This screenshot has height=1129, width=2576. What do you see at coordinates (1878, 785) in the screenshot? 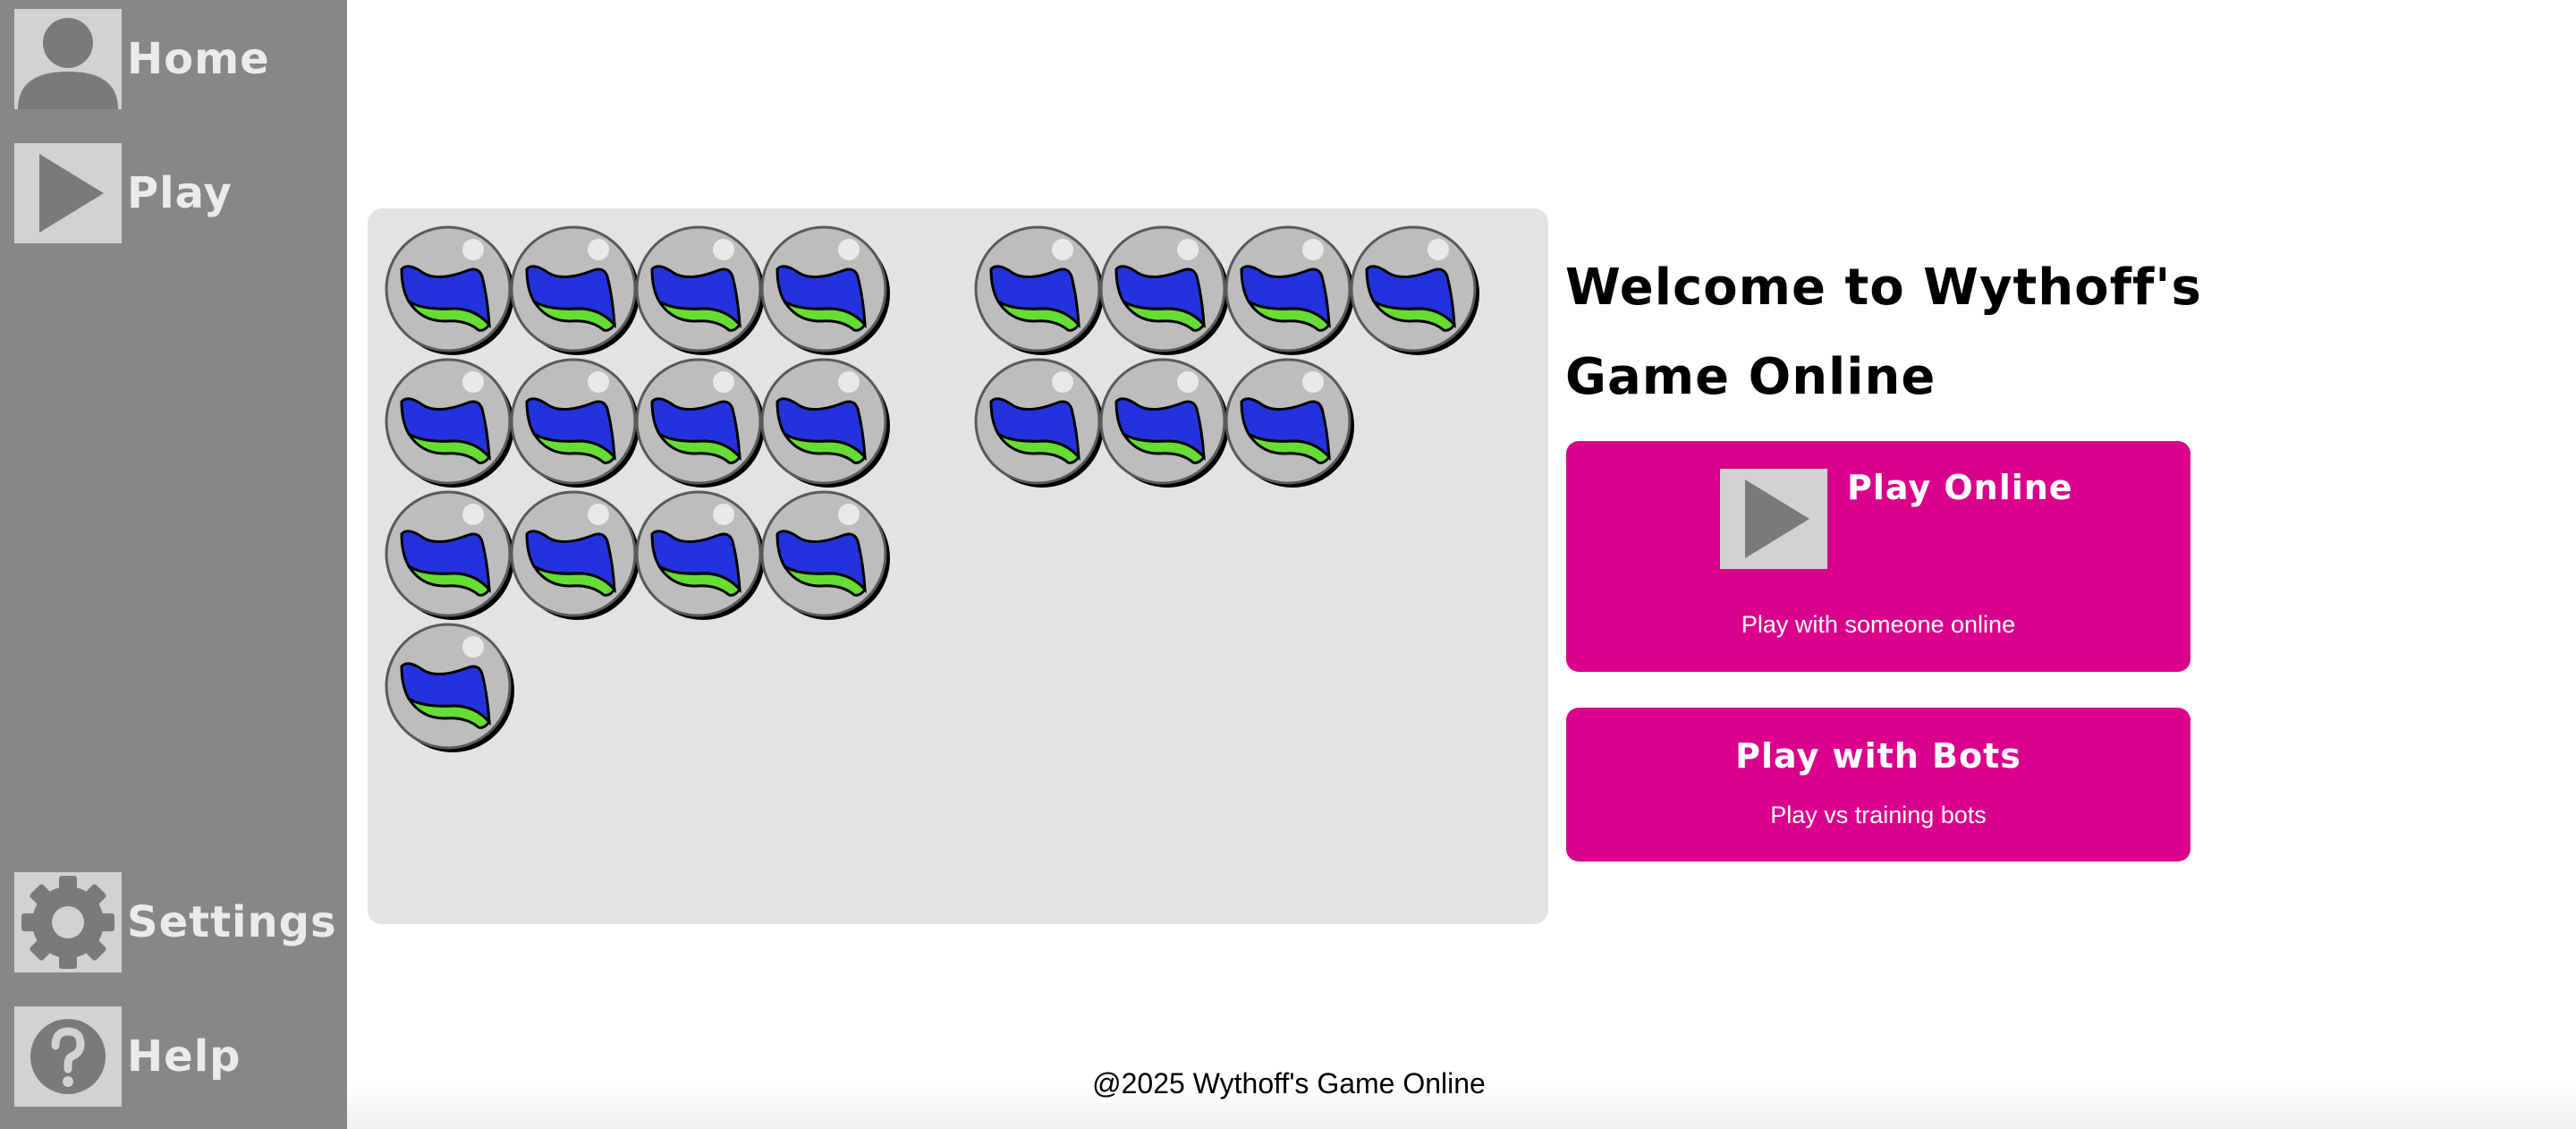
I see `play-with-bots-button: Play with Bots Play vs training bots` at bounding box center [1878, 785].